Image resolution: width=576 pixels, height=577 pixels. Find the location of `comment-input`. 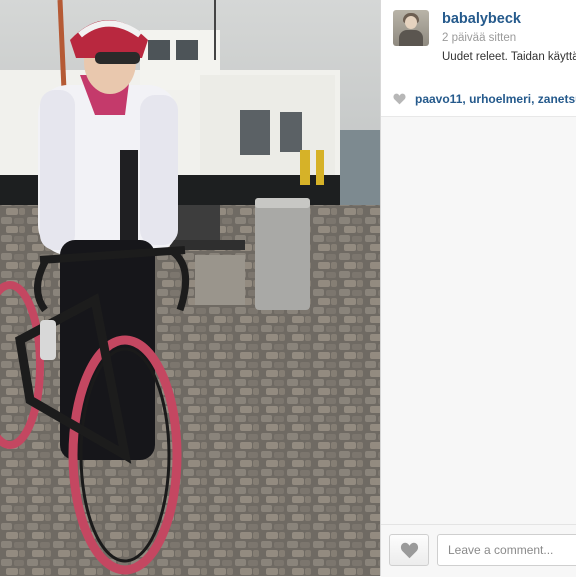

comment-input is located at coordinates (506, 550).